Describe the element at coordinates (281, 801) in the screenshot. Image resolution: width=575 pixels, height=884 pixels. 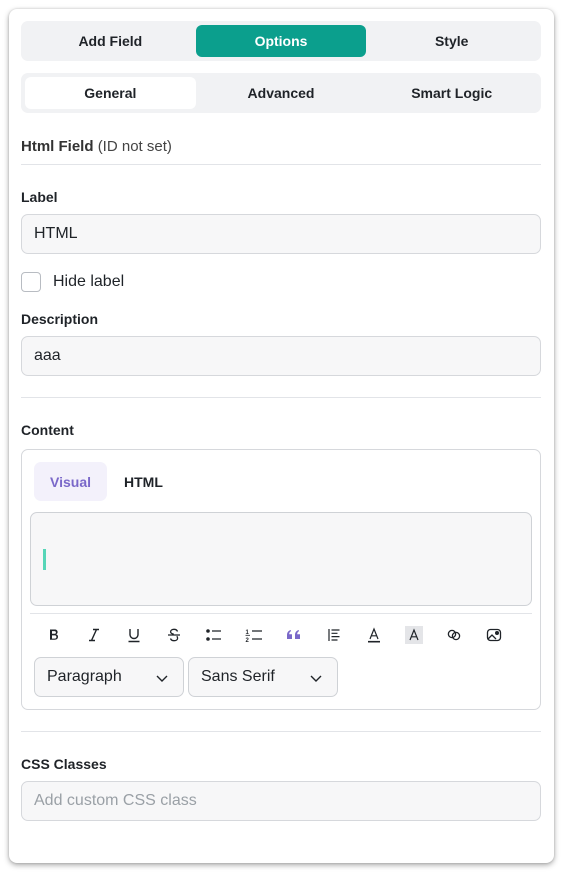
I see `css-classes-input` at that location.